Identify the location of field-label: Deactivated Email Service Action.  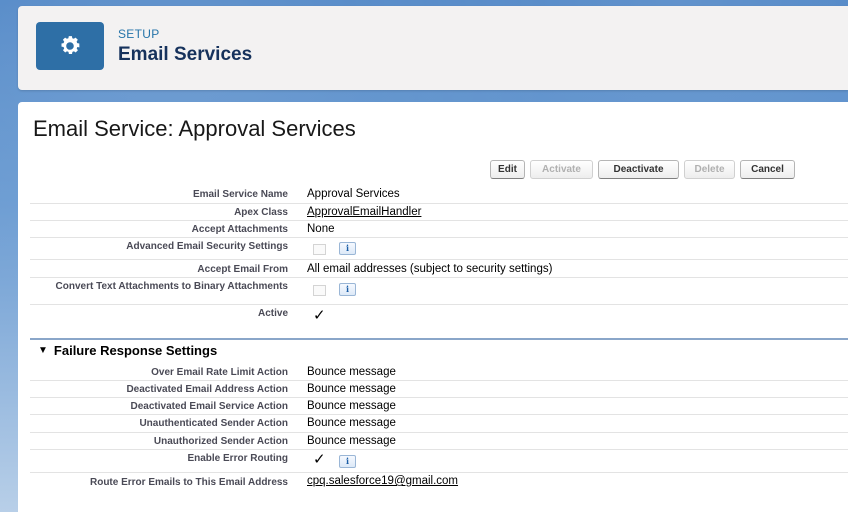
(209, 406).